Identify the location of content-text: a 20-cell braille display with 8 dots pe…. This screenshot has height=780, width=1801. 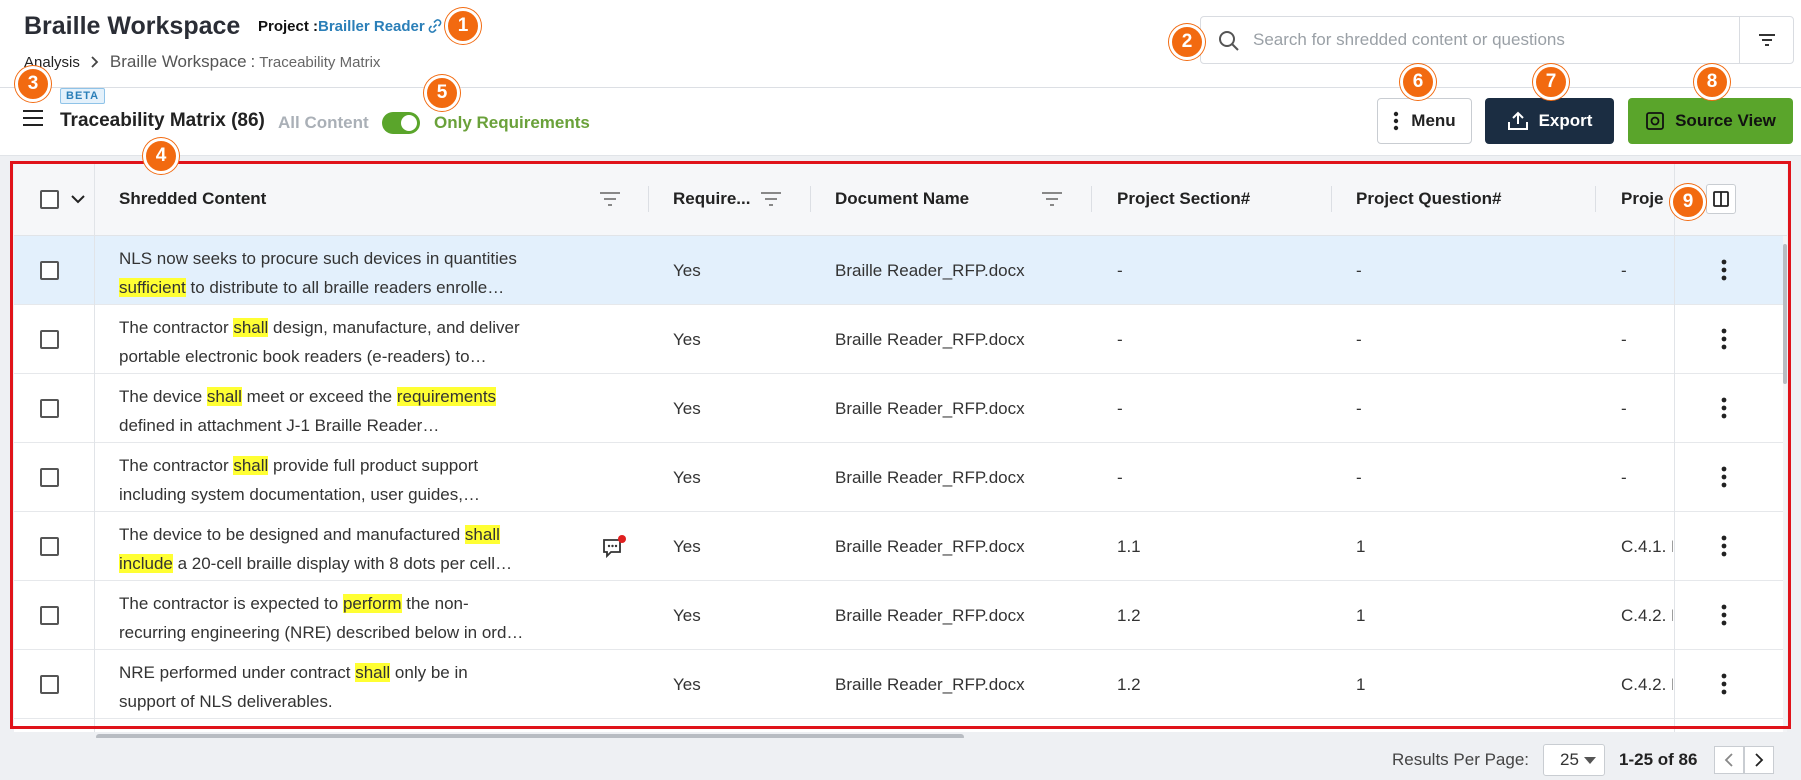
(342, 563).